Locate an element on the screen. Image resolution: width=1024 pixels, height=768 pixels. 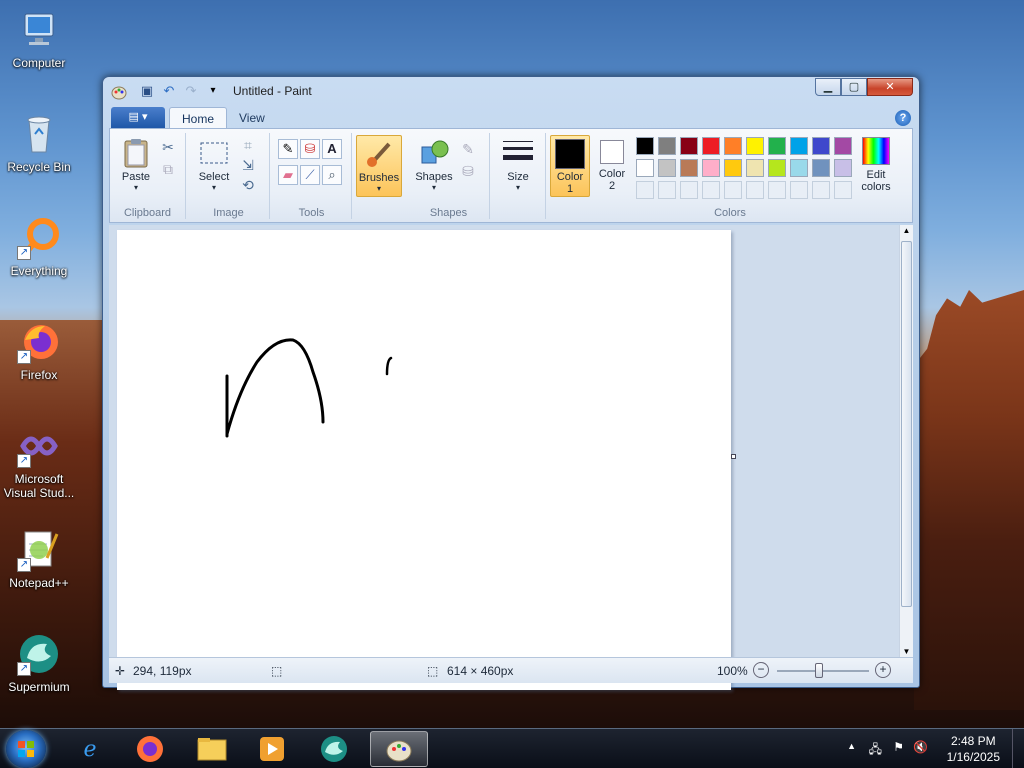
color-picker-icon: ⟋ is located at coordinates (310, 175).